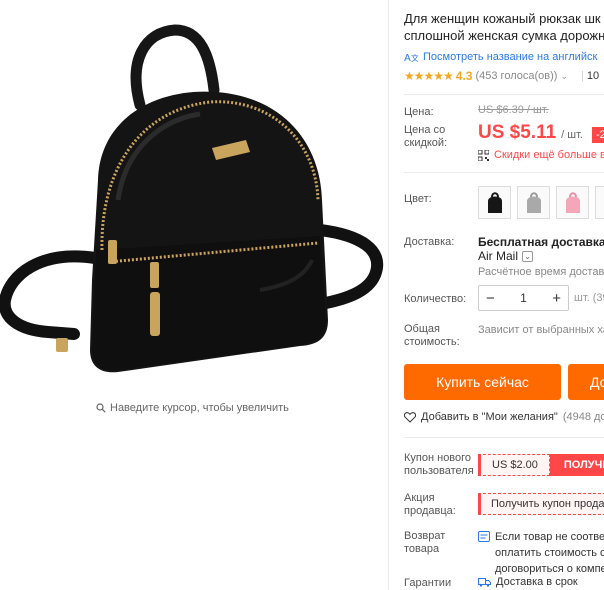 The width and height of the screenshot is (604, 590). I want to click on get-coupon-button: ПОЛУЧИ, so click(576, 465).